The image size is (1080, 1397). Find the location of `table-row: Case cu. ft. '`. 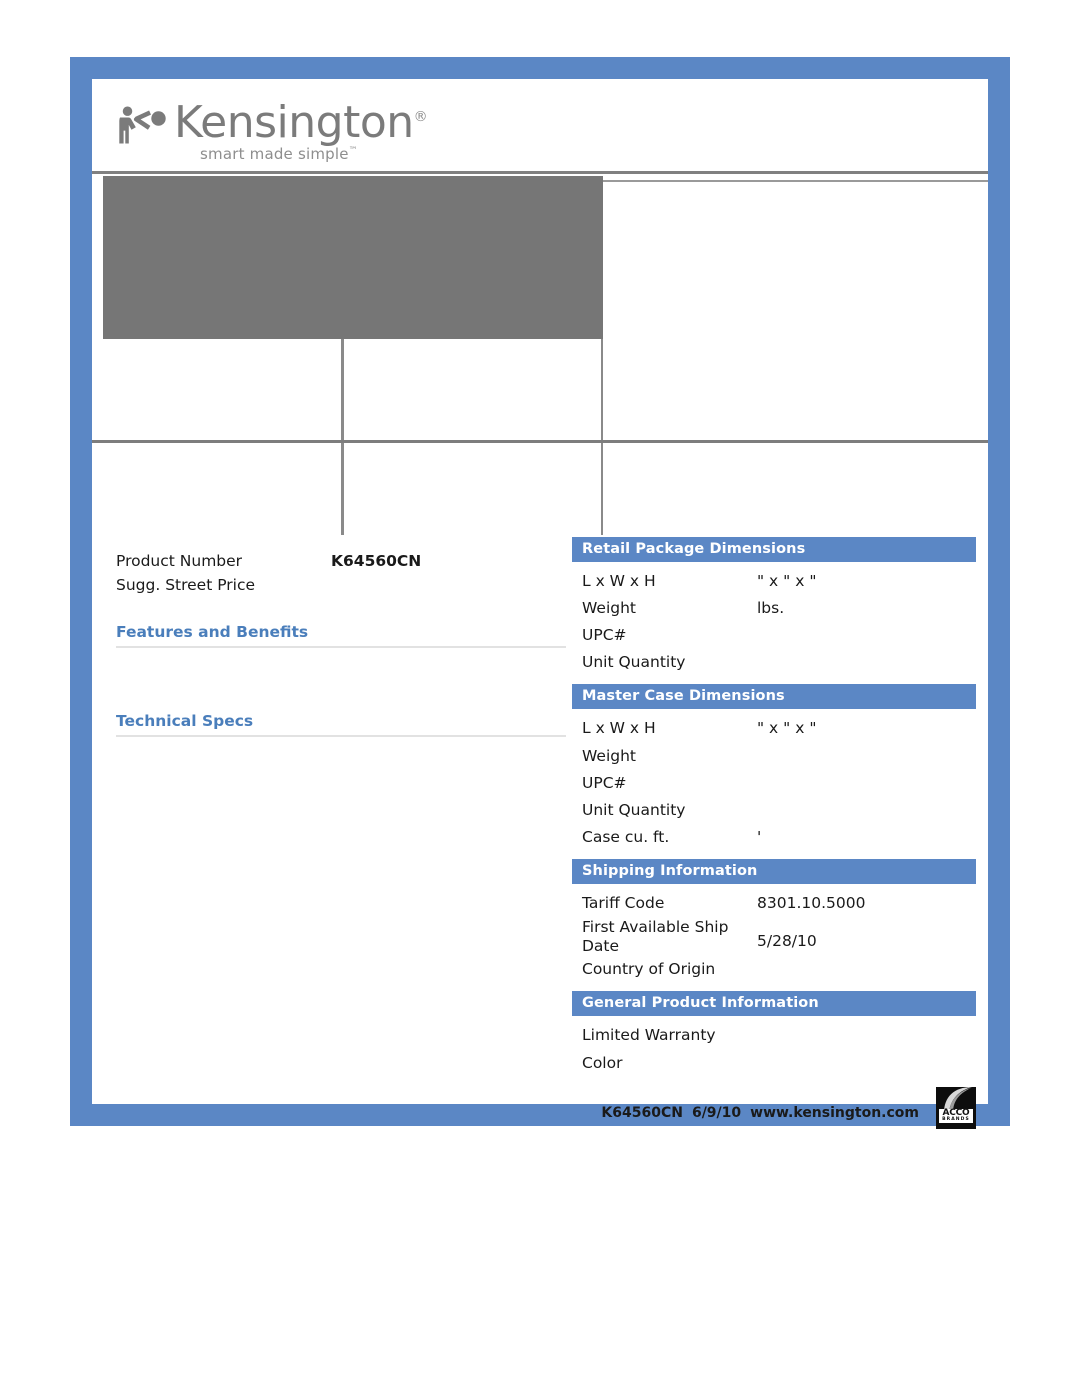

table-row: Case cu. ft. ' is located at coordinates (774, 837).